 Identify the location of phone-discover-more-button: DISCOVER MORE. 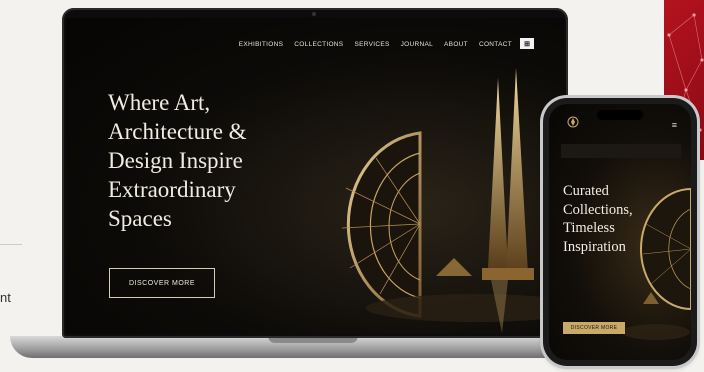
(594, 328).